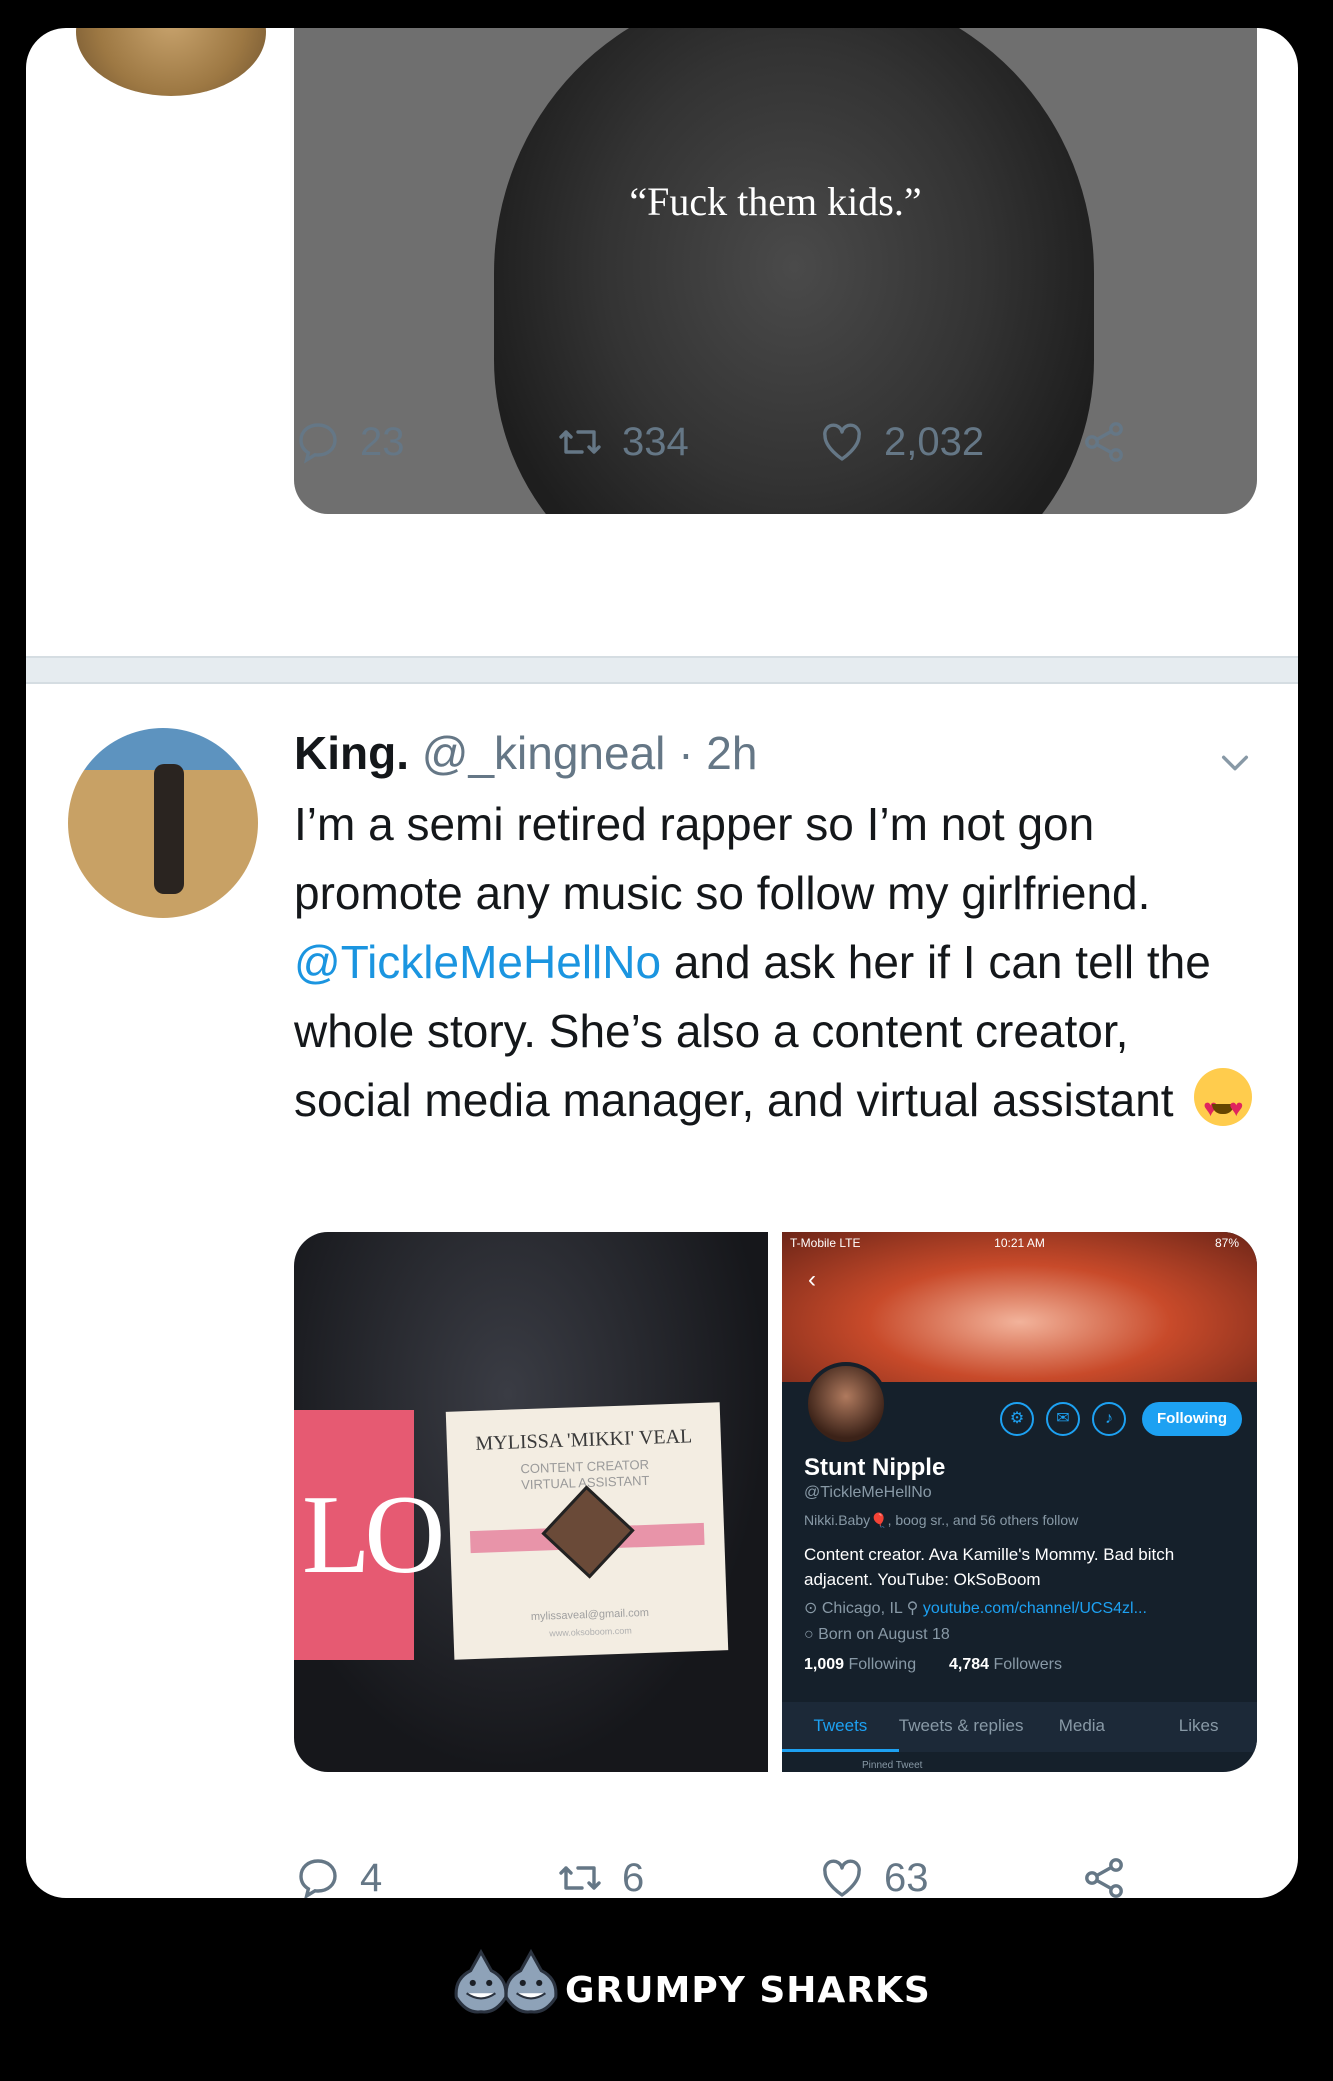  Describe the element at coordinates (369, 1535) in the screenshot. I see `pink-card: LO` at that location.